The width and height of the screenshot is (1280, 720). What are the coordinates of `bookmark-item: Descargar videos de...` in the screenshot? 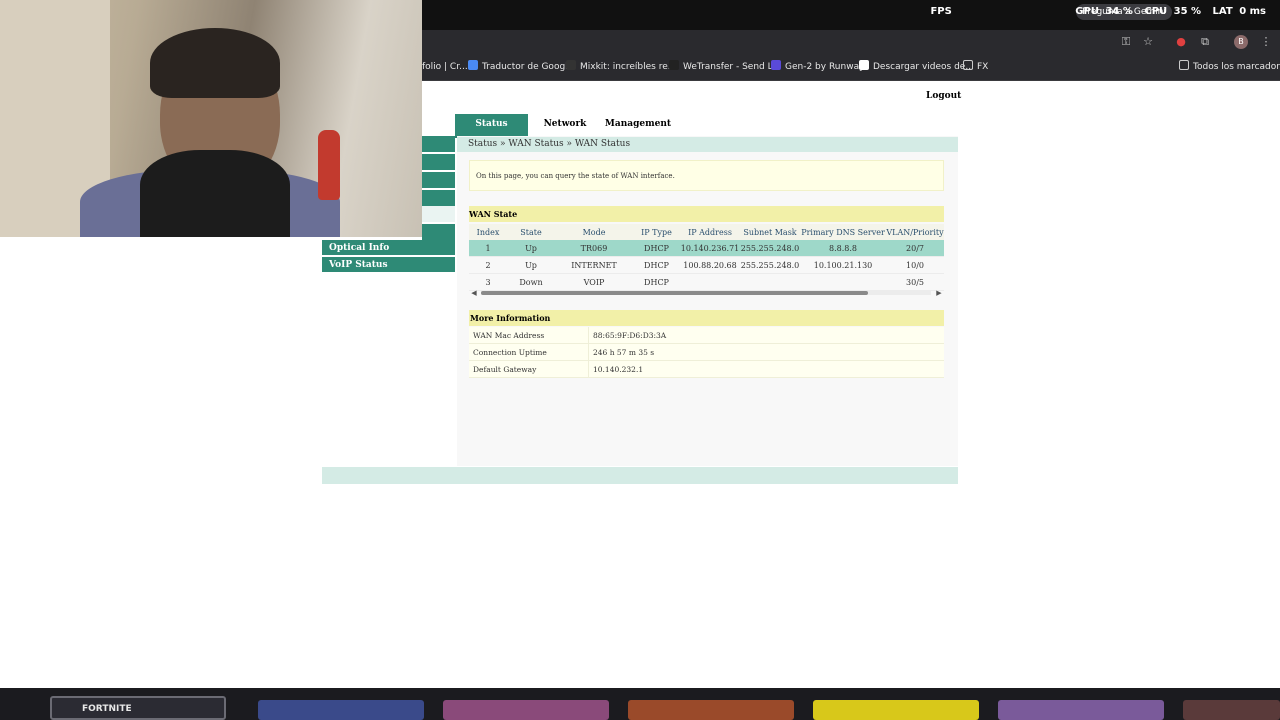 It's located at (916, 67).